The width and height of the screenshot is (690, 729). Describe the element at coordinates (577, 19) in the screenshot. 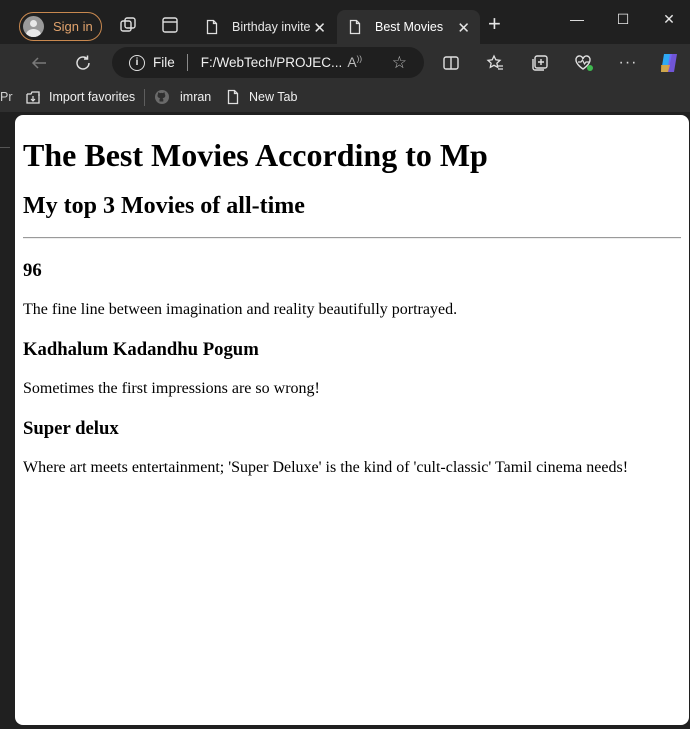

I see `minimize-button: —` at that location.